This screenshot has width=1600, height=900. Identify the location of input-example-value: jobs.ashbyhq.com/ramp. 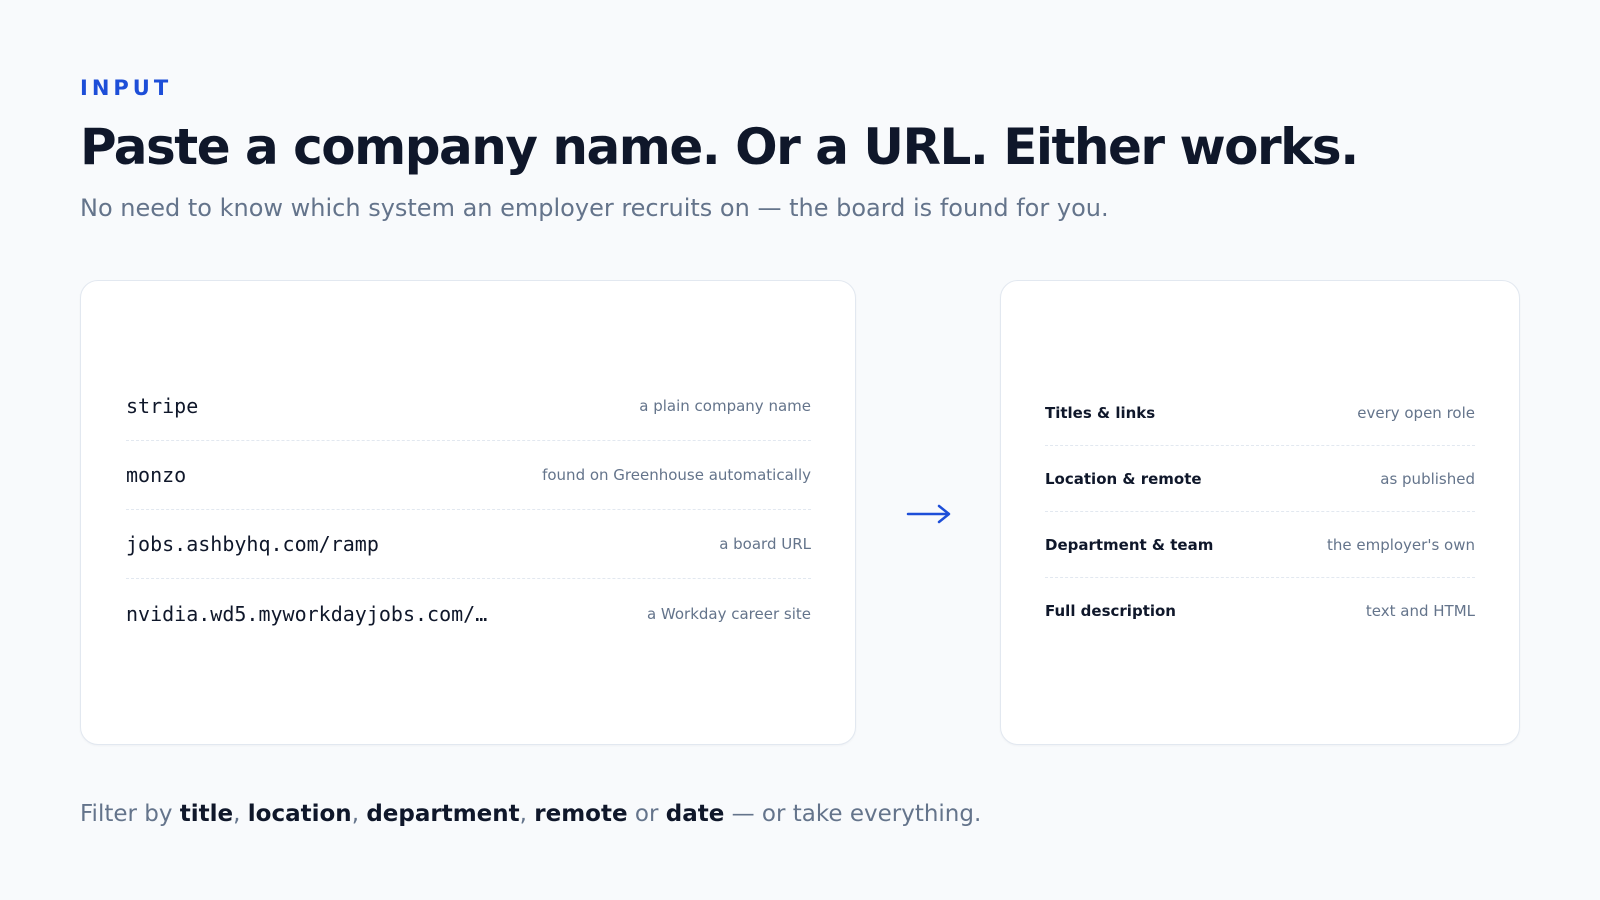
(252, 544).